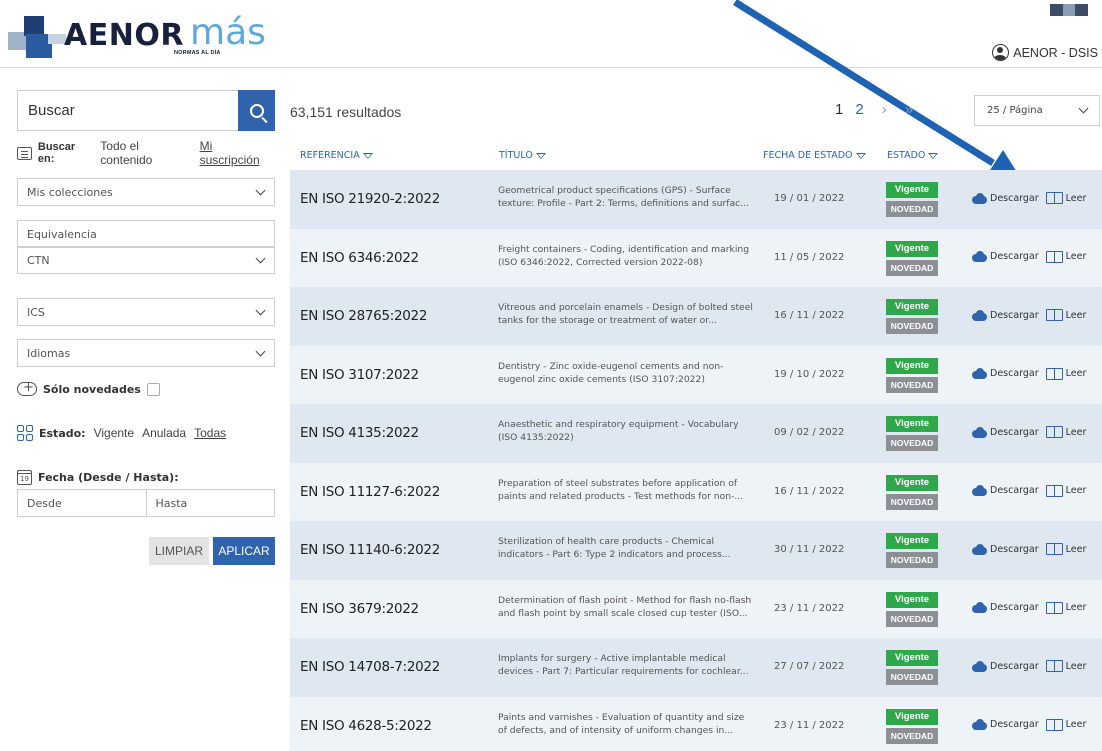 Image resolution: width=1102 pixels, height=751 pixels. I want to click on row-reference: EN ISO 21920-2:2022, so click(370, 199).